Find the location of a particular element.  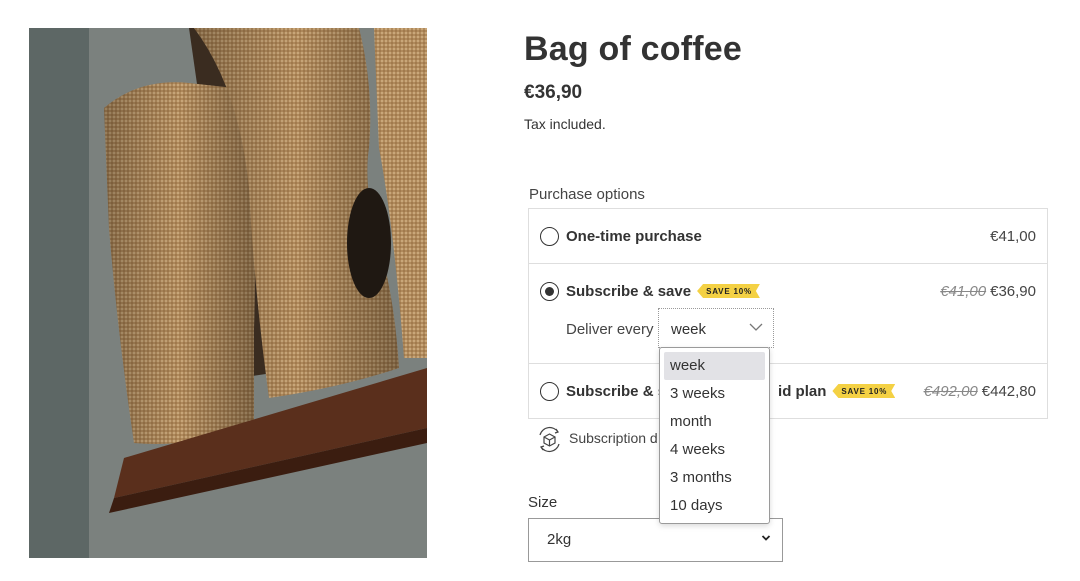

dropdown-option: month is located at coordinates (714, 422).